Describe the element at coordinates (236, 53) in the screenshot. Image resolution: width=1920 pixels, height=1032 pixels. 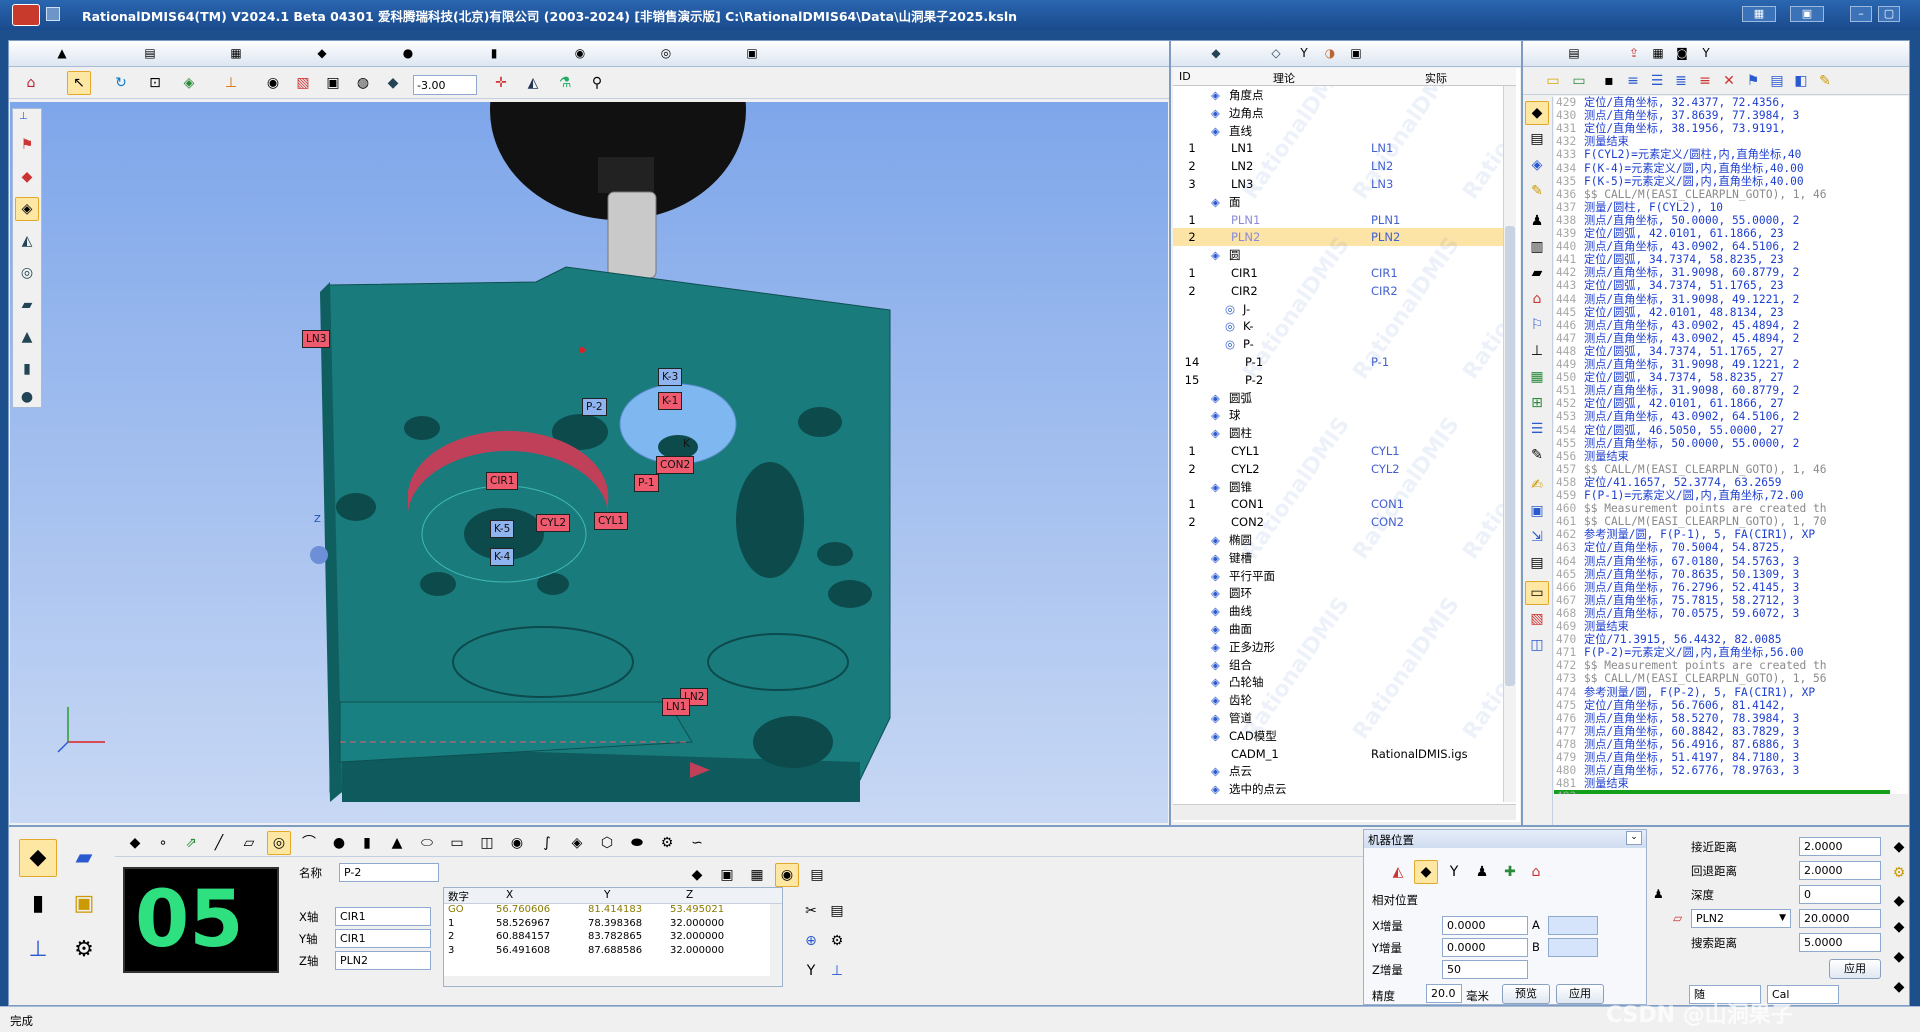
I see `tab-table-icon: ▦` at that location.